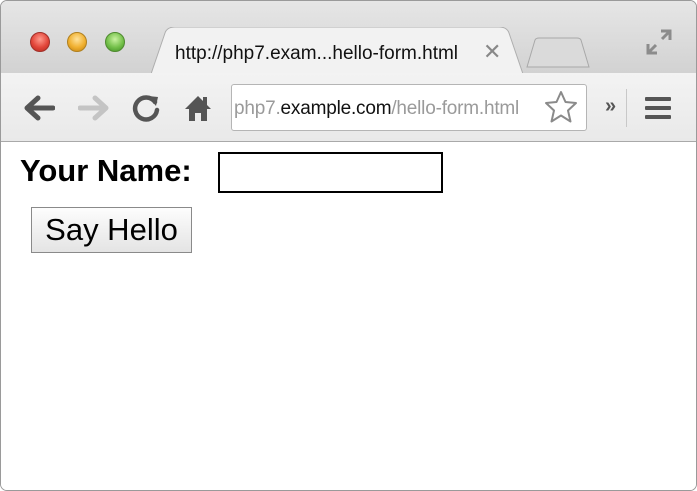  Describe the element at coordinates (610, 106) in the screenshot. I see `overflow-extensions-button: »` at that location.